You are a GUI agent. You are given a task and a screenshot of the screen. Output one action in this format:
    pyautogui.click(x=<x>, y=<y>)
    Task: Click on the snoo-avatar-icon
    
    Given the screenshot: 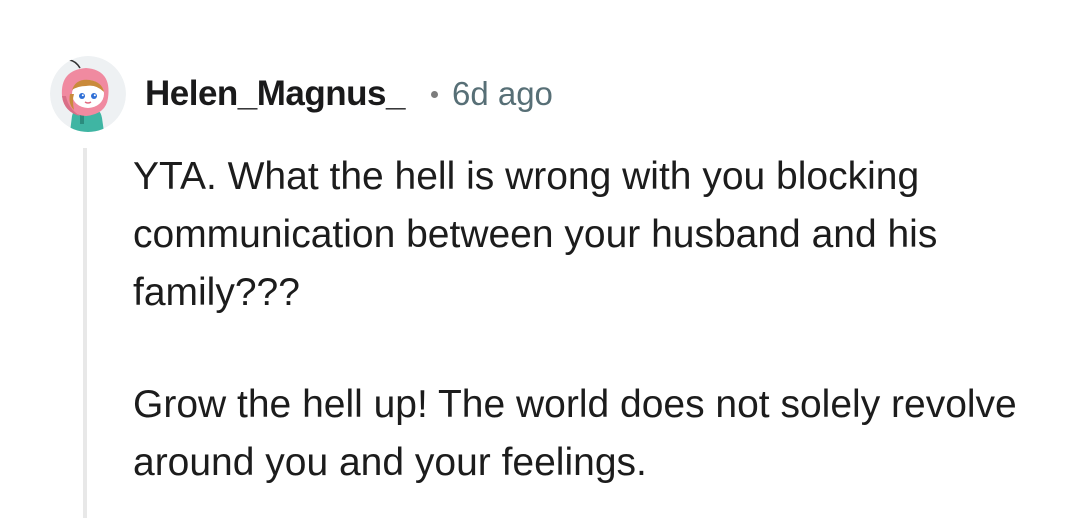 What is the action you would take?
    pyautogui.click(x=88, y=94)
    